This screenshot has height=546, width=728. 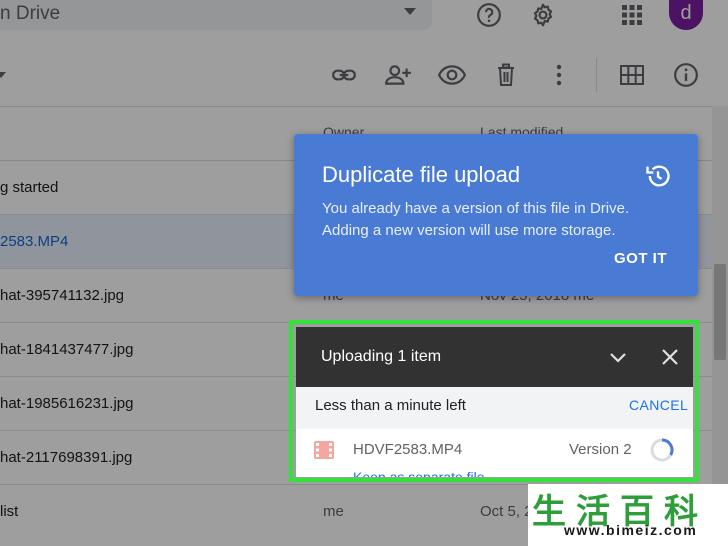 I want to click on watermark-url: www.bimeiz.com, so click(x=631, y=530).